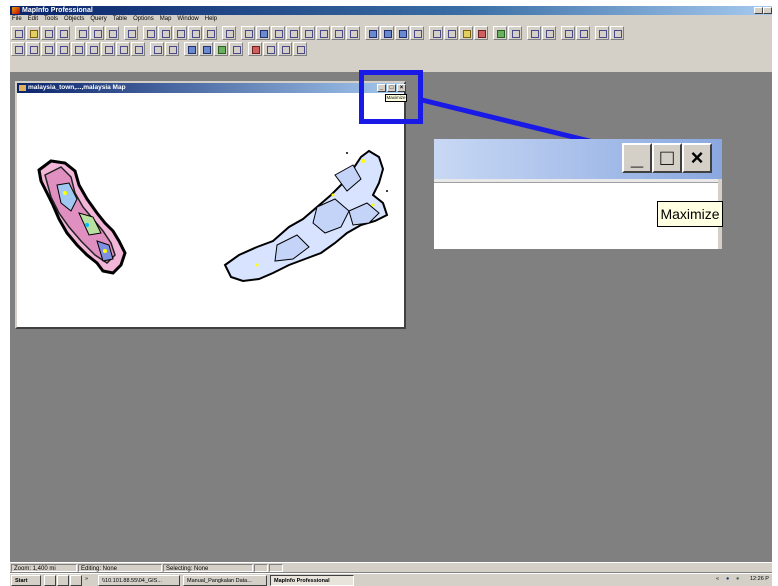 The width and height of the screenshot is (778, 586). What do you see at coordinates (248, 32) in the screenshot?
I see `select-arrow-icon` at bounding box center [248, 32].